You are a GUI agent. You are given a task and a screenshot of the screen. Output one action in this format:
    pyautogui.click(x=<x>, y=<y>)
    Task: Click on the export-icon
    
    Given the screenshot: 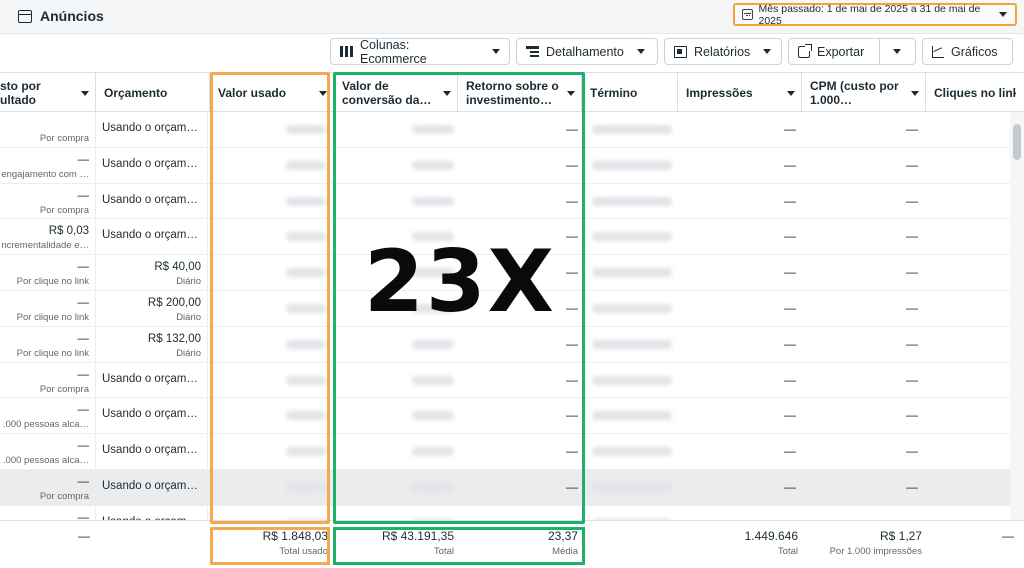 What is the action you would take?
    pyautogui.click(x=805, y=50)
    